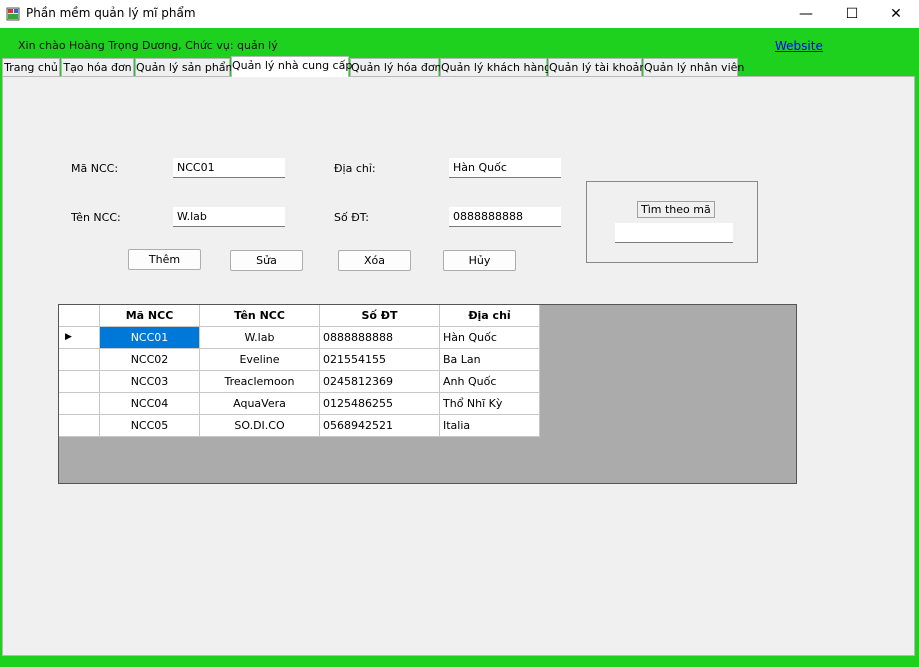  I want to click on table-row: NCC03 Treaclemoon 0245812369 Anh Quốc, so click(299, 382).